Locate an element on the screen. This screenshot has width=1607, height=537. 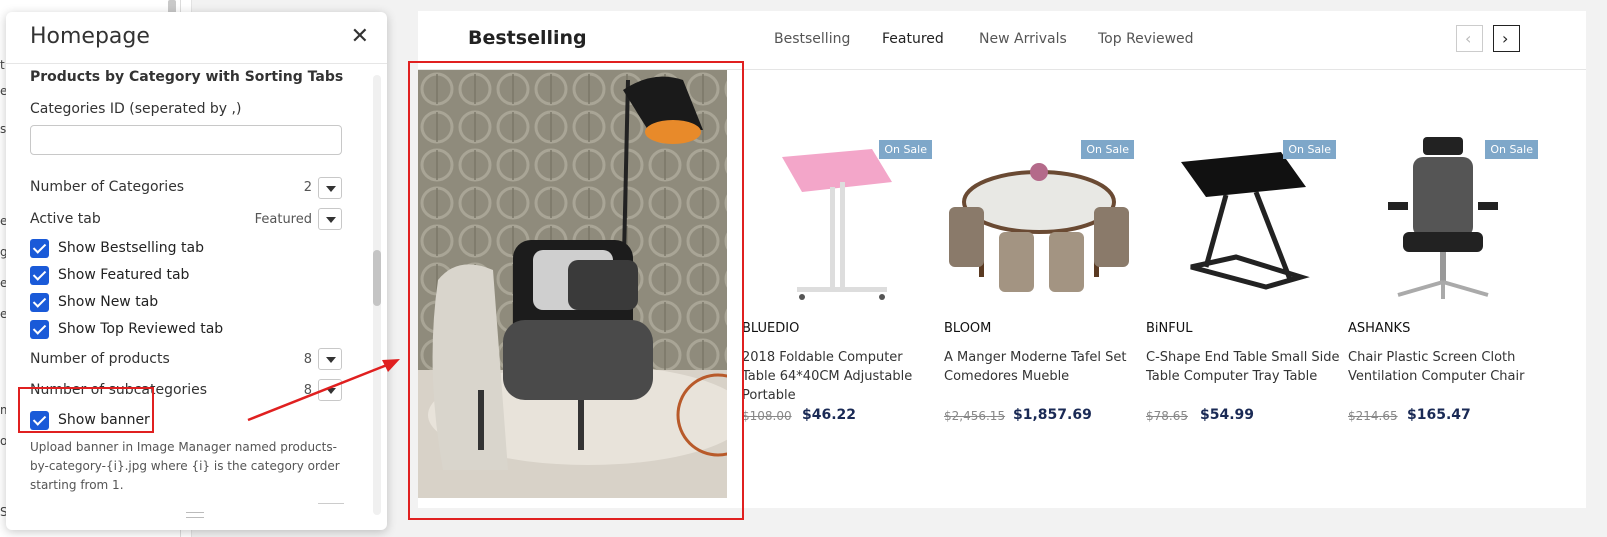
categories-id-label: Categories ID (seperated by ,) is located at coordinates (136, 109).